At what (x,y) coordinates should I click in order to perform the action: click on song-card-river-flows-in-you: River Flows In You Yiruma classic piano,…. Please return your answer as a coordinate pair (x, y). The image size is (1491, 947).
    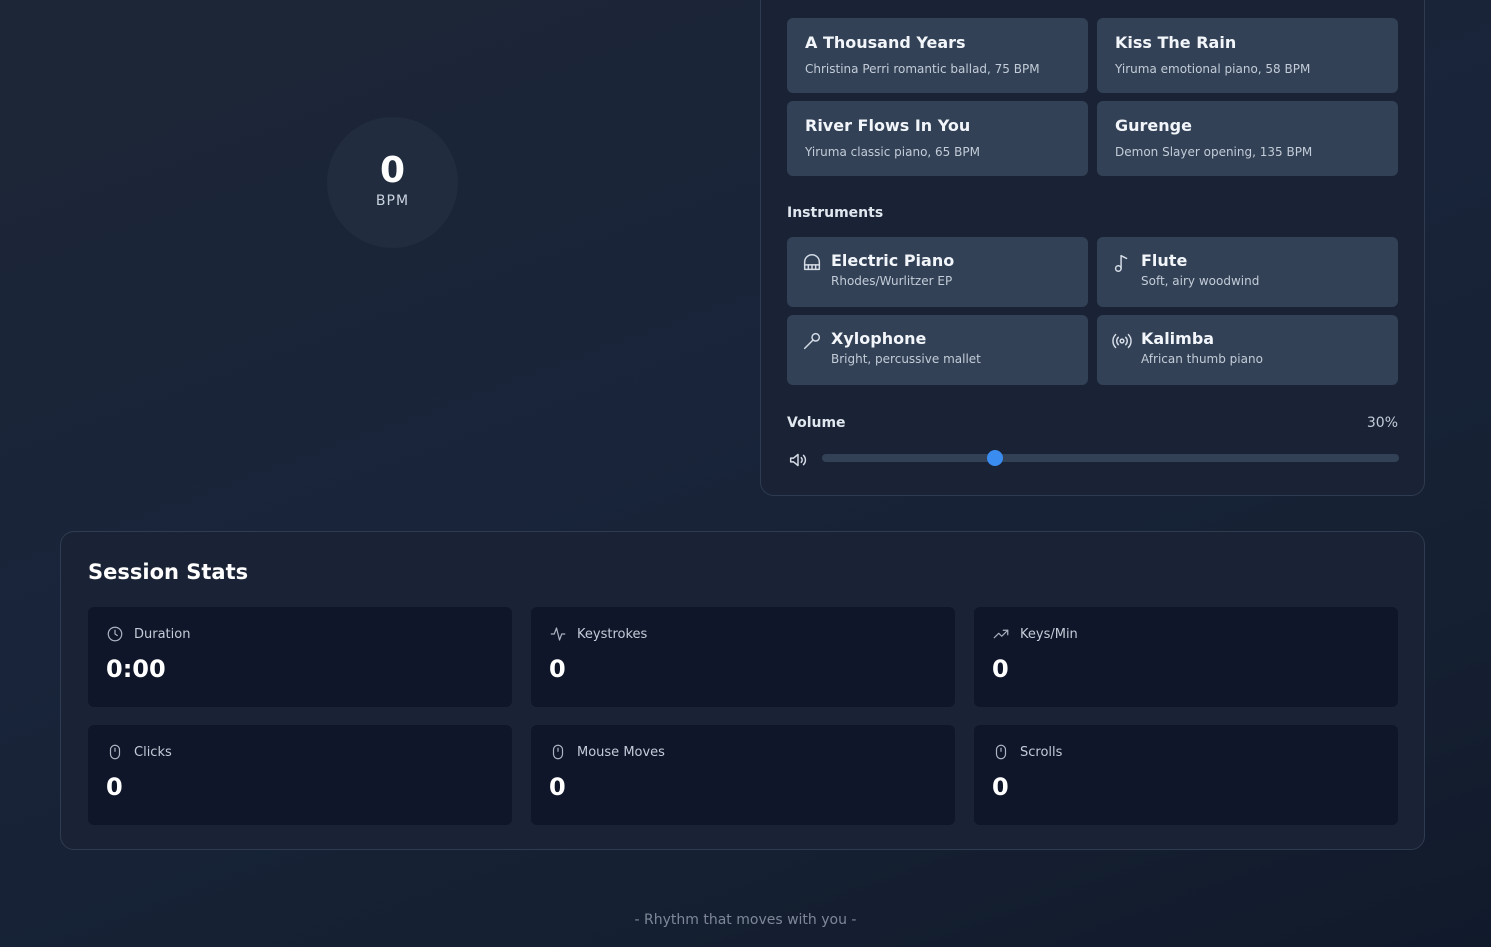
    Looking at the image, I should click on (937, 138).